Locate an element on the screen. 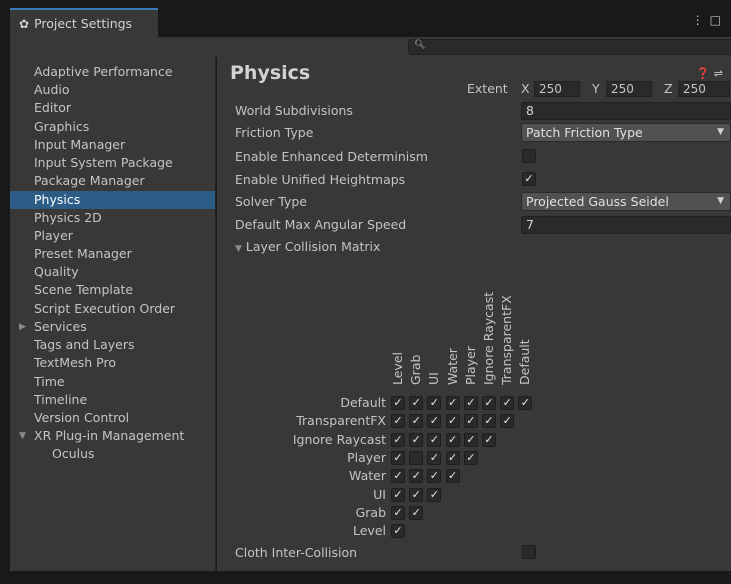 Image resolution: width=731 pixels, height=584 pixels. sidebar-item-player: Player is located at coordinates (112, 236).